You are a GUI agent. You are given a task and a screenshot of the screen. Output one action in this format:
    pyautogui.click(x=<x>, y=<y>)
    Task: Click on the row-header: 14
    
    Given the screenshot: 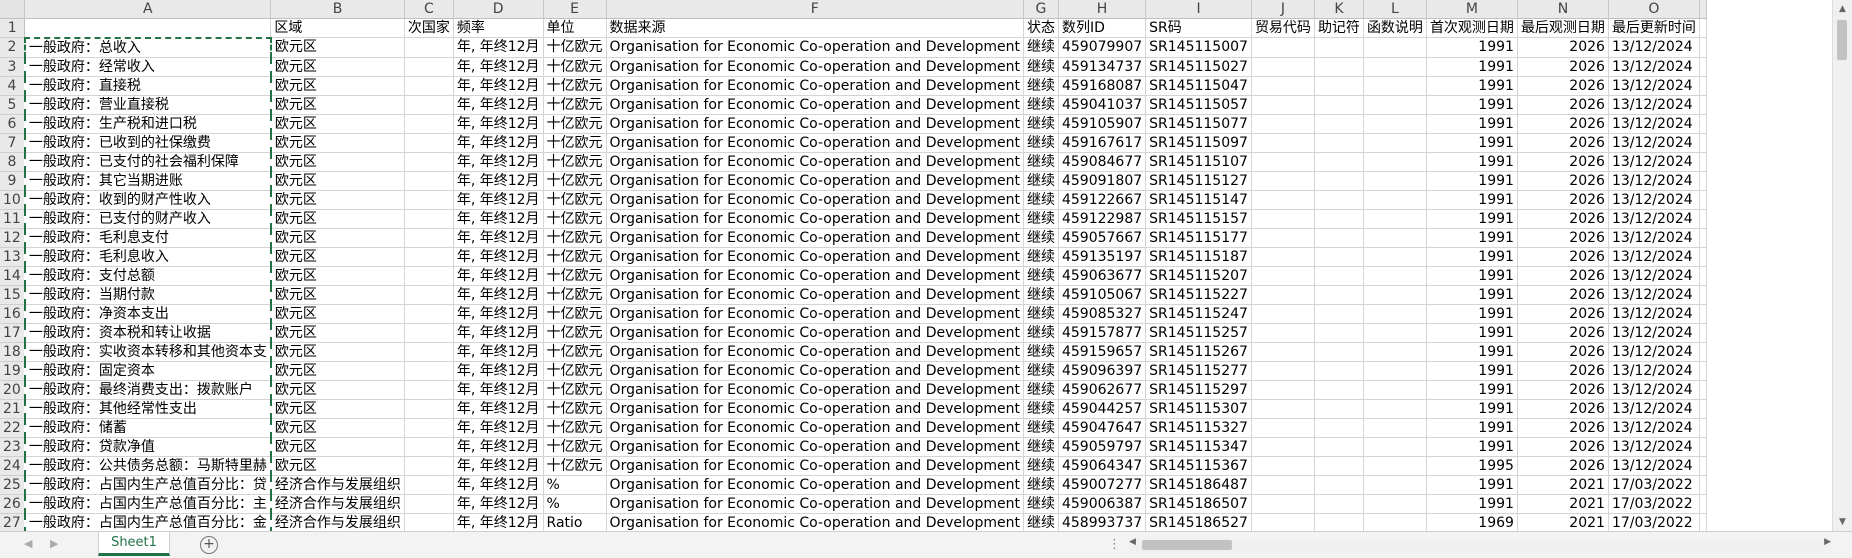 What is the action you would take?
    pyautogui.click(x=13, y=276)
    